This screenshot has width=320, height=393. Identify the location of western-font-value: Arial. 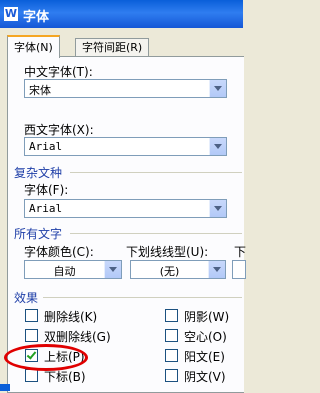
(46, 146).